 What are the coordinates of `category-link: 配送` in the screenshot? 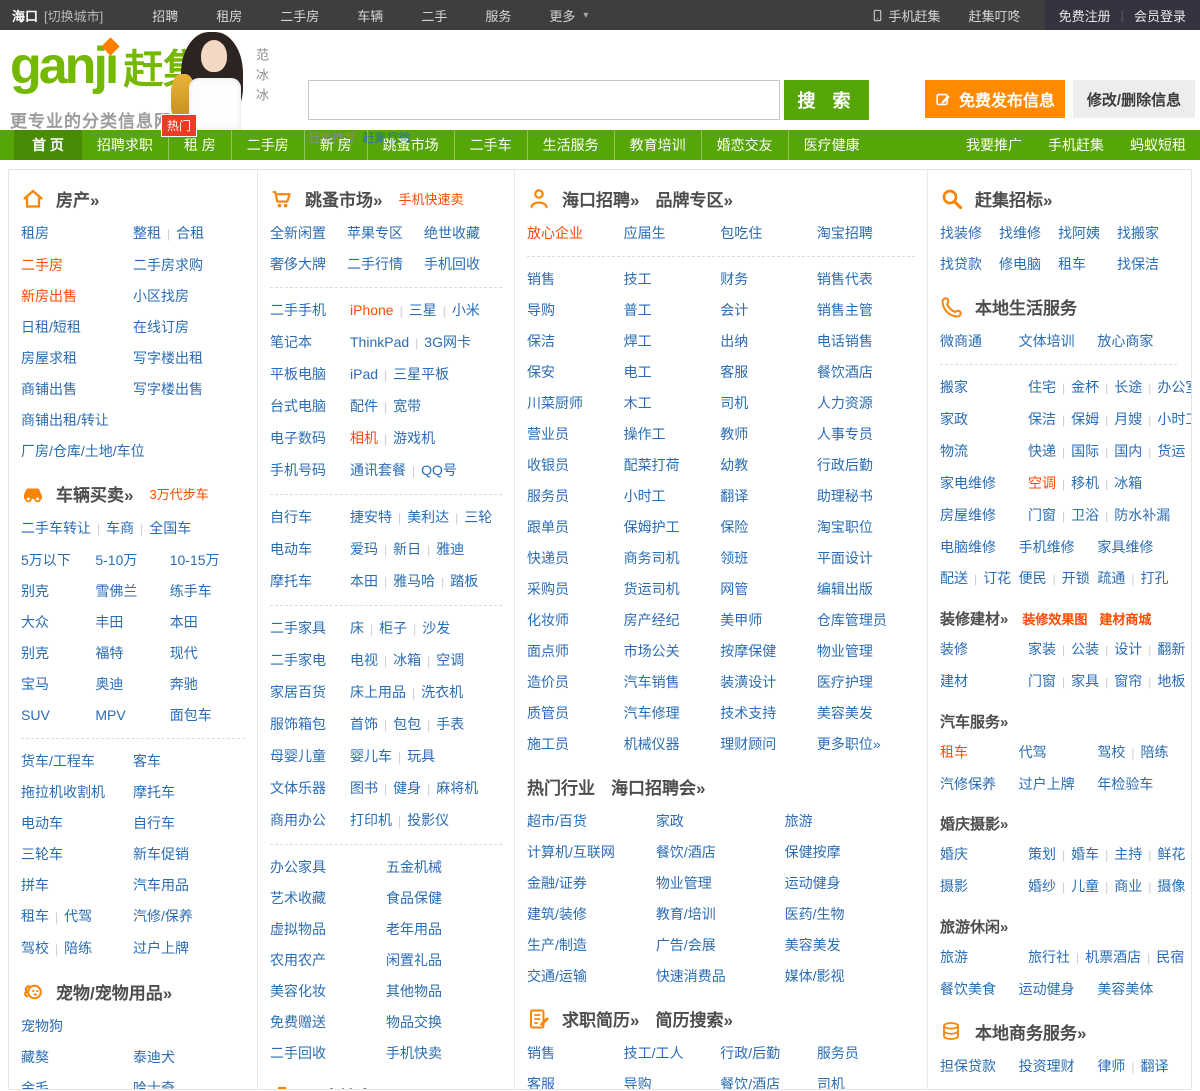 It's located at (954, 578).